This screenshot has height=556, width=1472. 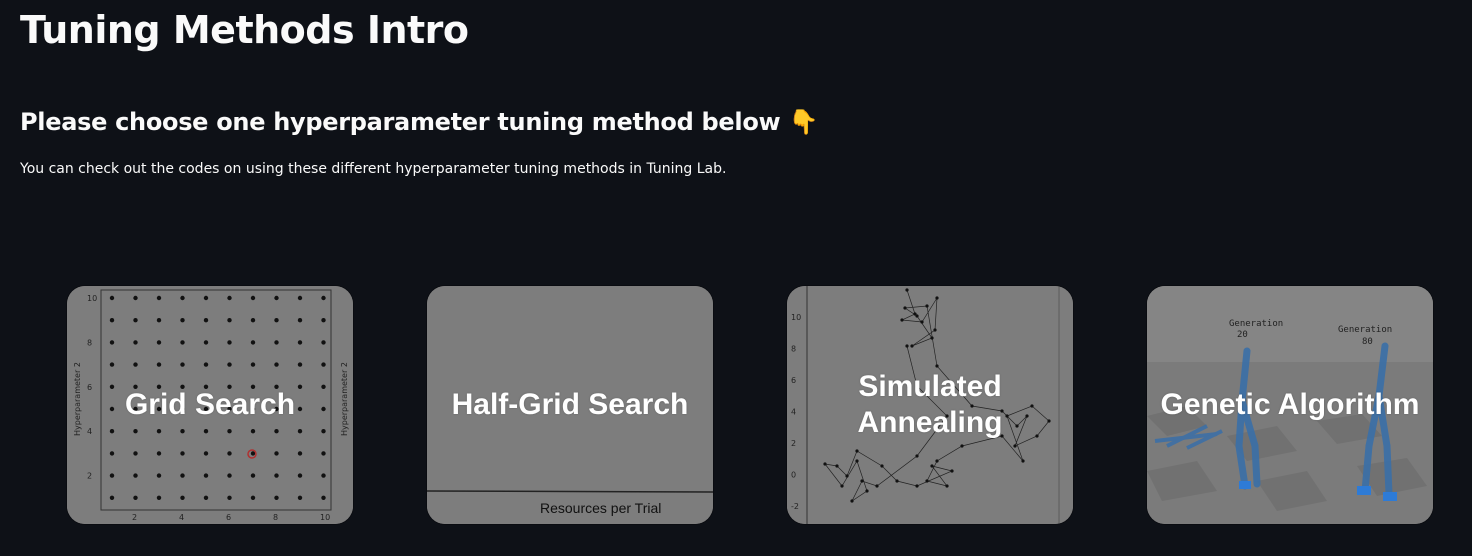 I want to click on pointing-down-icon: 👇, so click(x=803, y=122).